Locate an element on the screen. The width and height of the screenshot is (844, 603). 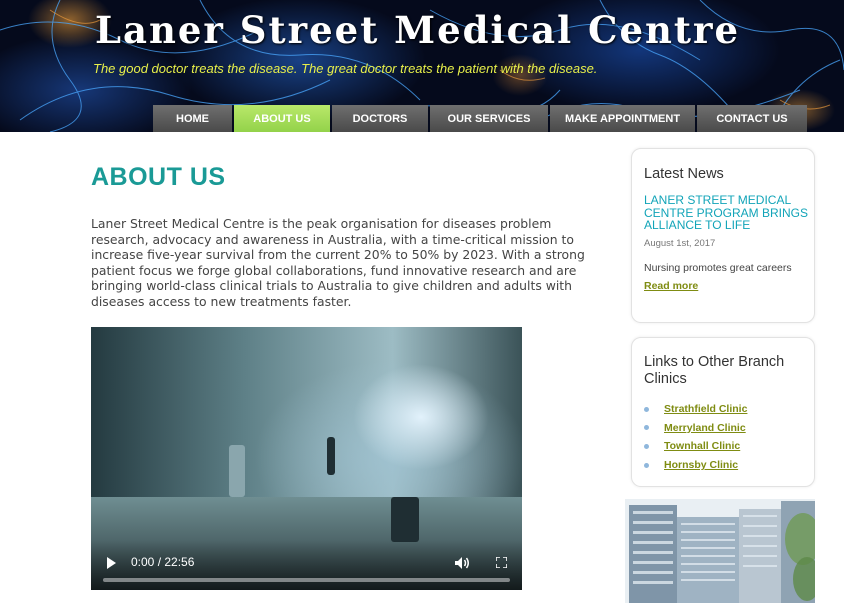
list-item: Merryland Clinic is located at coordinates (695, 428).